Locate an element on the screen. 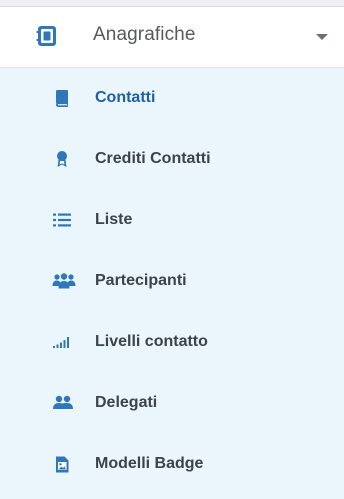 The height and width of the screenshot is (499, 344). menu-item-partecipanti: Partecipanti is located at coordinates (172, 281).